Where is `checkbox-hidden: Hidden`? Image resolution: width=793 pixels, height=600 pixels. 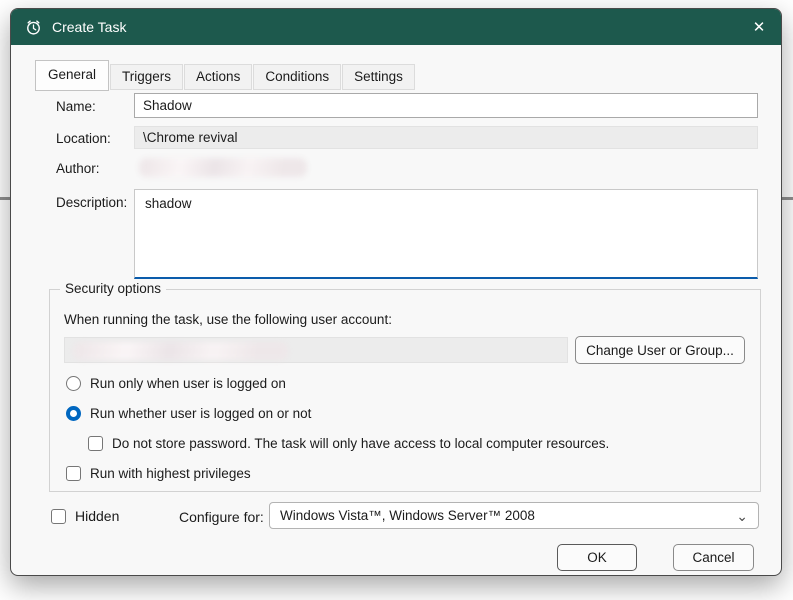 checkbox-hidden: Hidden is located at coordinates (85, 516).